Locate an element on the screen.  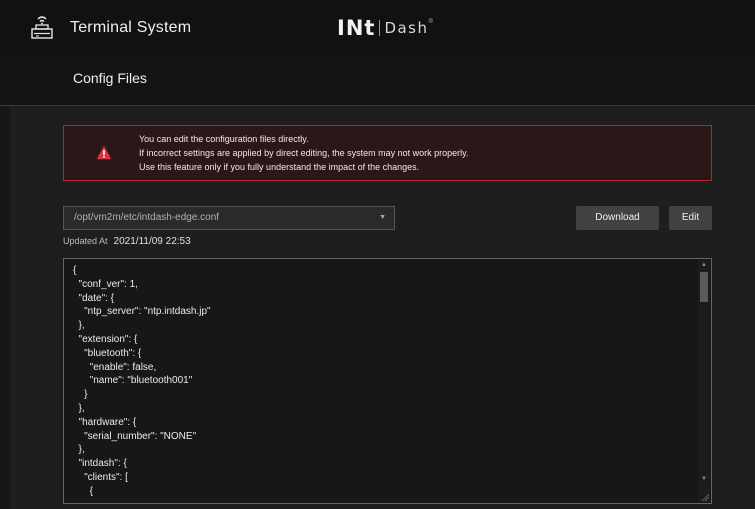
code-line: "hardware": { is located at coordinates (105, 422).